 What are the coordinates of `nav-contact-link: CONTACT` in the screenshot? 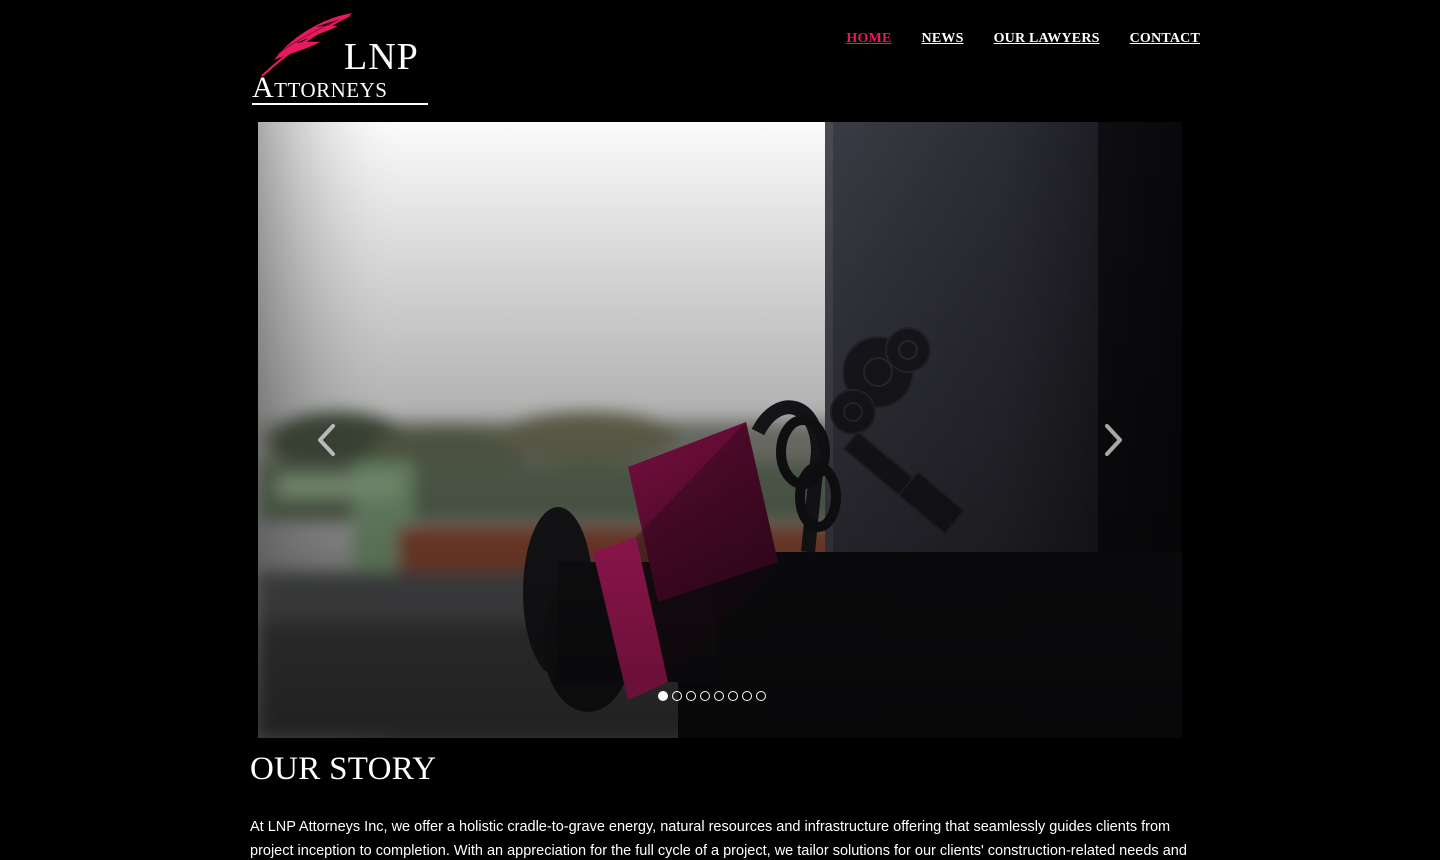 It's located at (1165, 39).